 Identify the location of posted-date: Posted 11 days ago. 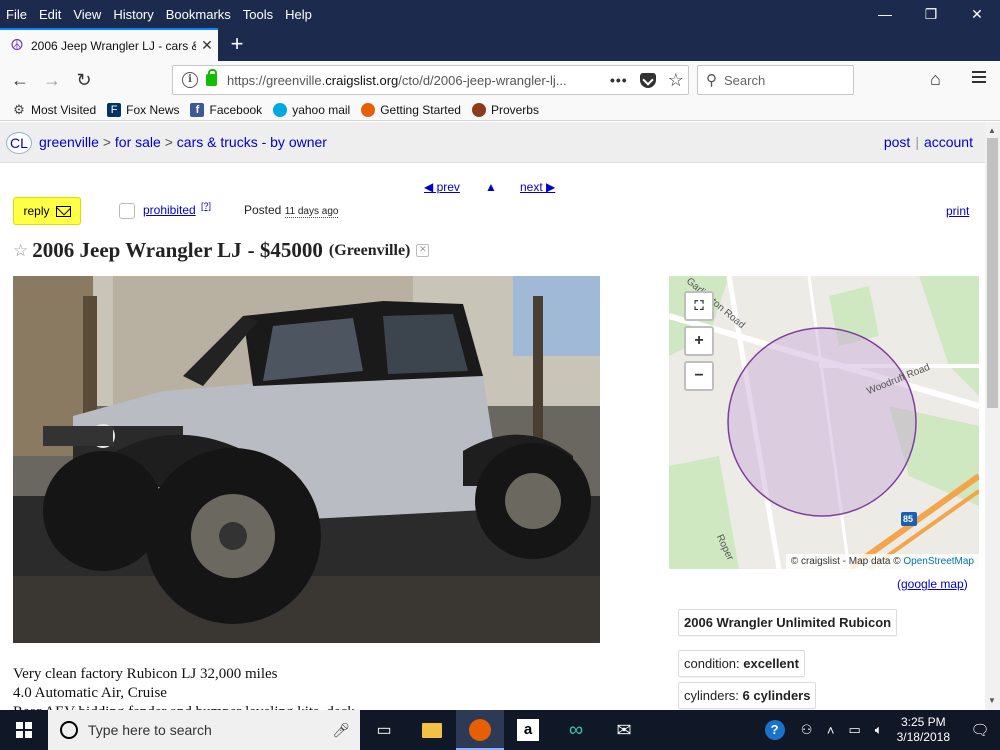
(291, 210).